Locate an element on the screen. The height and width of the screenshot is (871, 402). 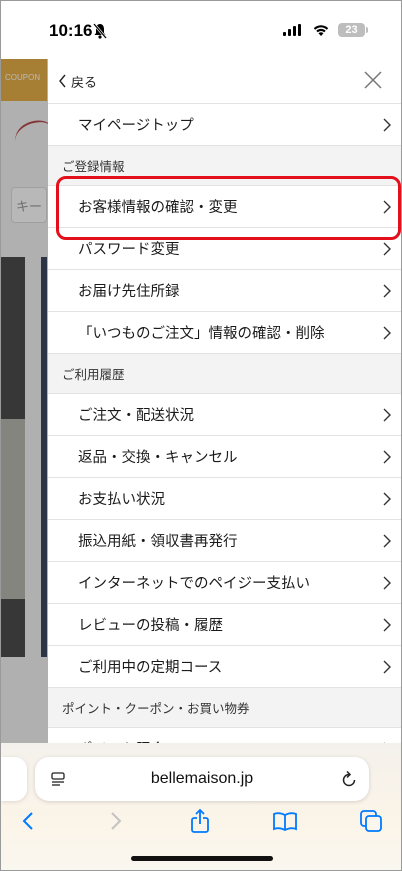
menu-item-label: お支払い状況 is located at coordinates (121, 500).